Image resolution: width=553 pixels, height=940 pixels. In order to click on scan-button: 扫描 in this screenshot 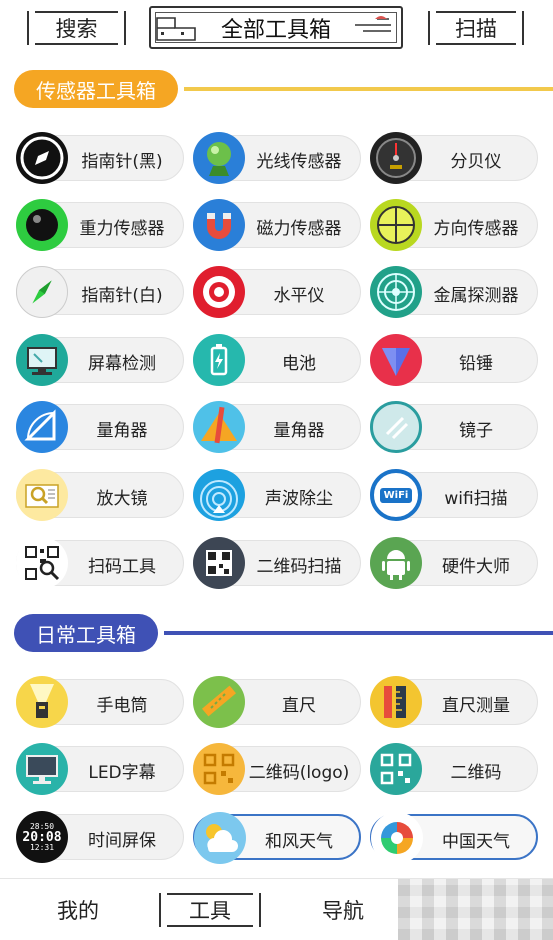, I will do `click(476, 28)`.